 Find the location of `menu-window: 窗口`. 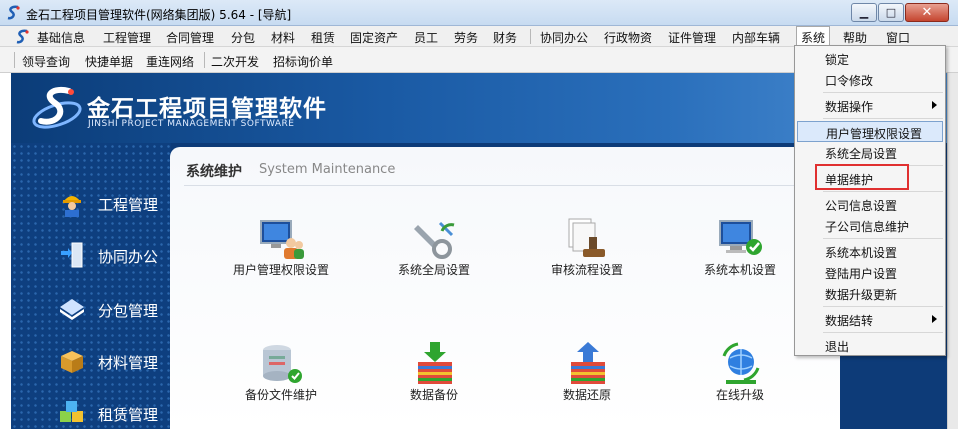

menu-window: 窗口 is located at coordinates (898, 37).